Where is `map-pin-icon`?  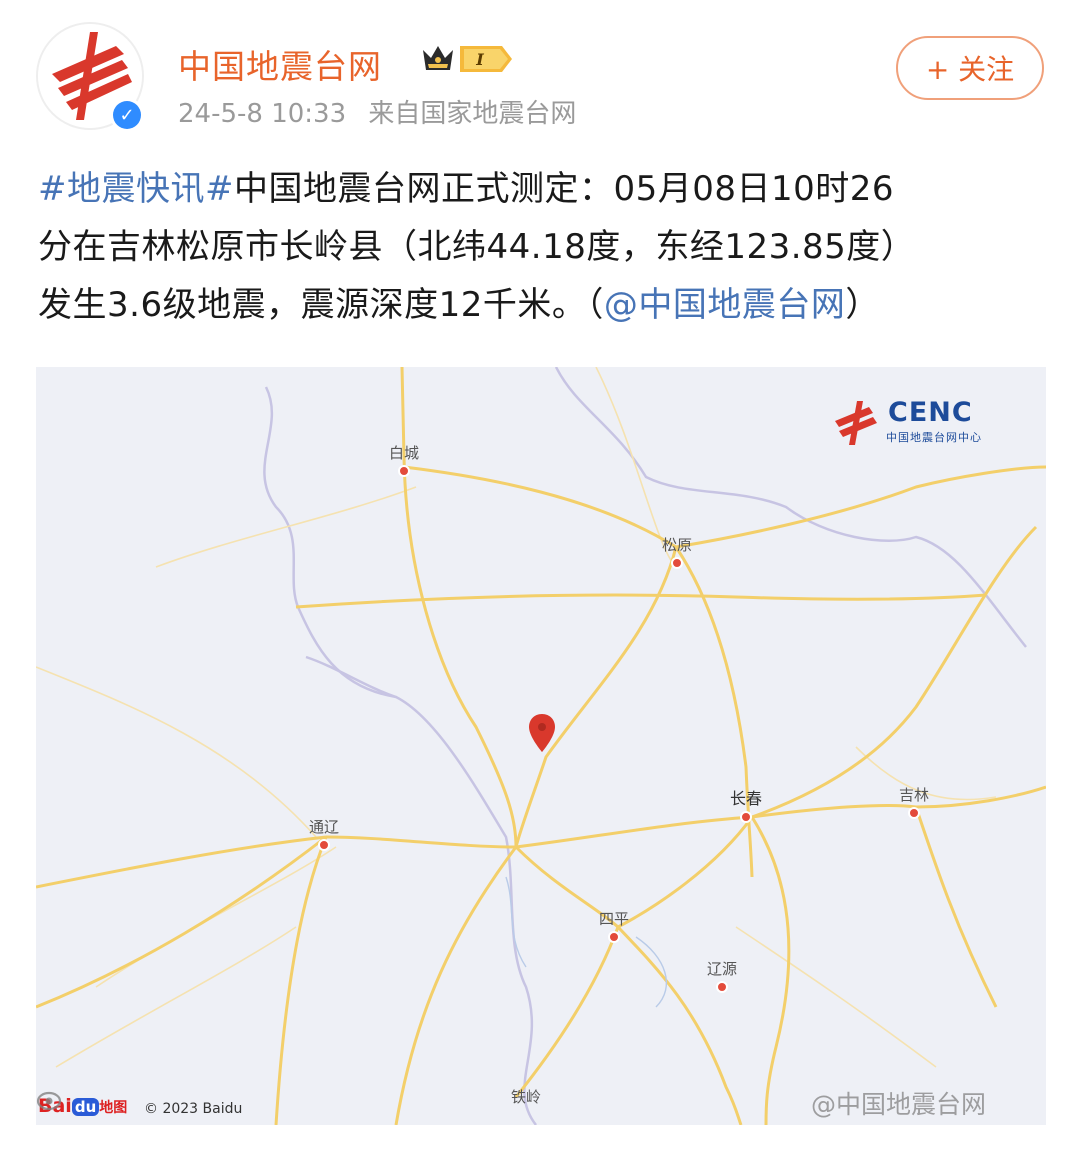 map-pin-icon is located at coordinates (542, 733).